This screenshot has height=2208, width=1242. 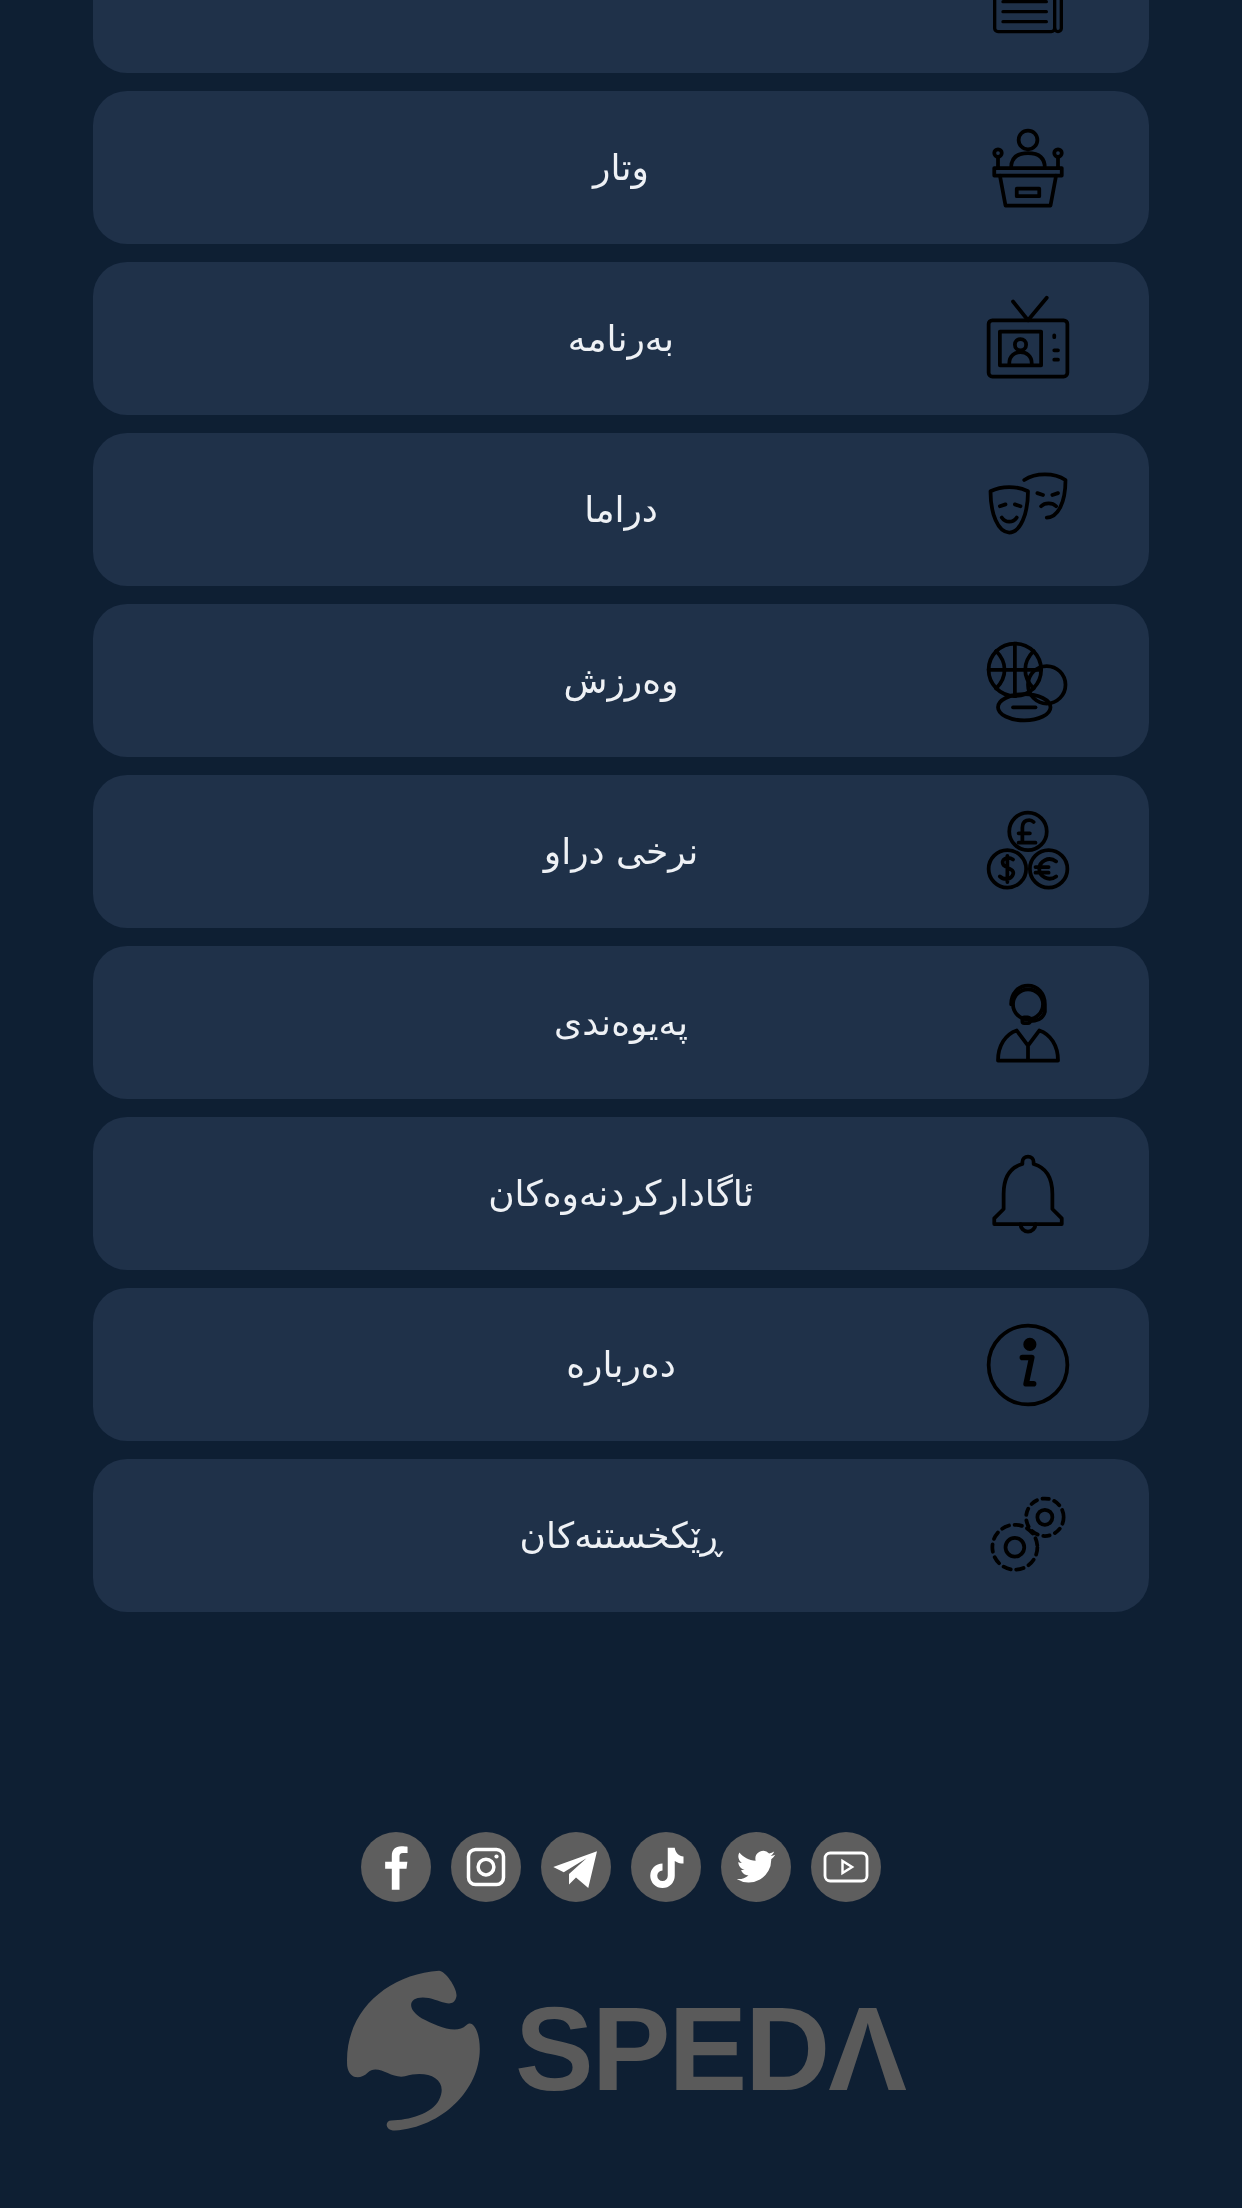 I want to click on menu-label: پەیوەندی, so click(x=621, y=1022).